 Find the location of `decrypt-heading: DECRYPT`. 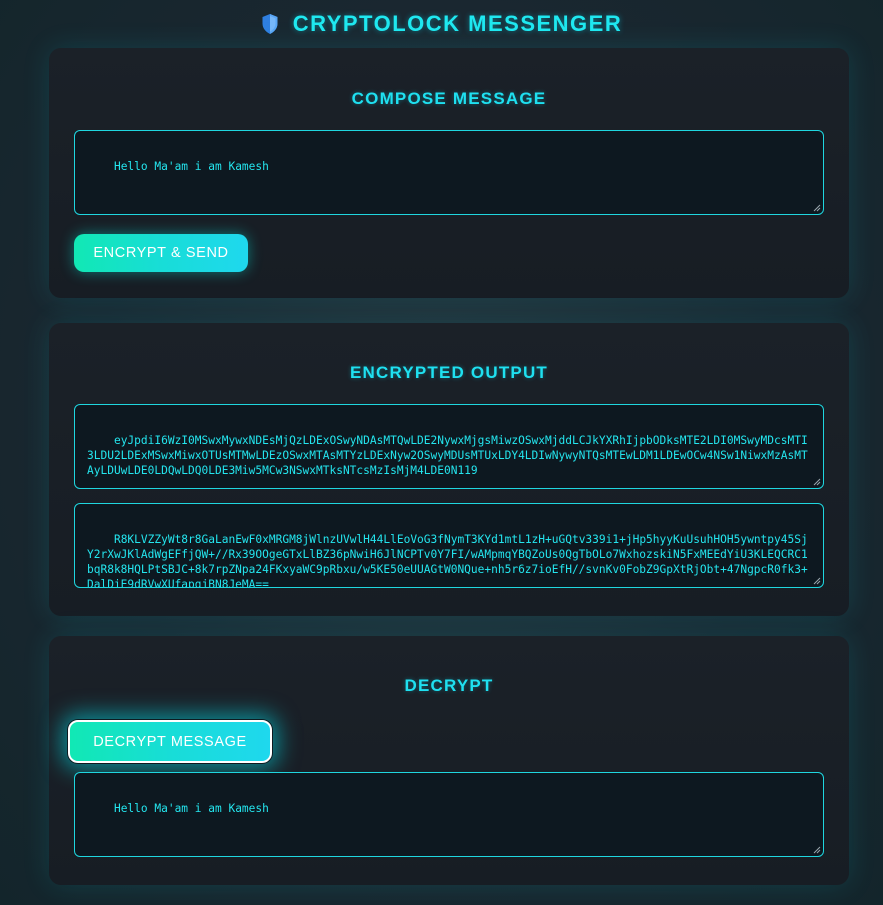

decrypt-heading: DECRYPT is located at coordinates (449, 685).